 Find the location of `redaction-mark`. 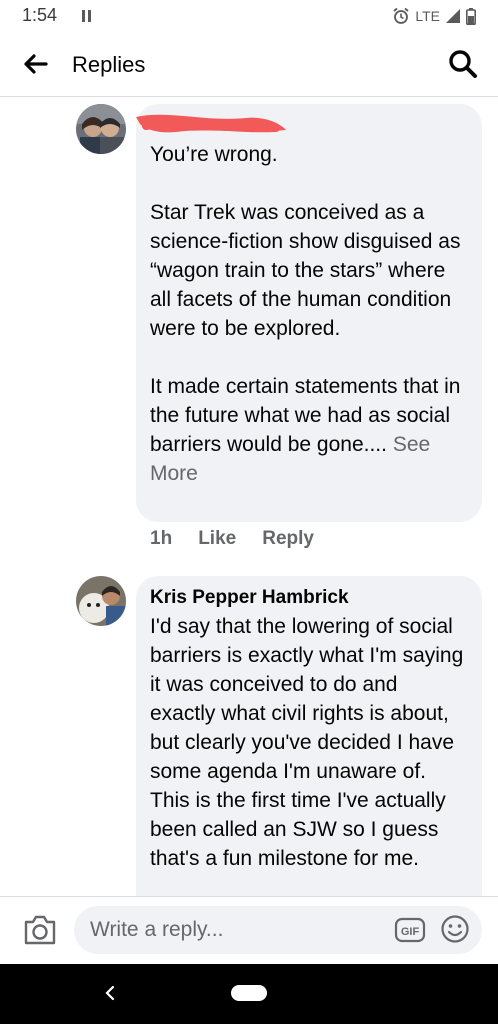

redaction-mark is located at coordinates (211, 123).